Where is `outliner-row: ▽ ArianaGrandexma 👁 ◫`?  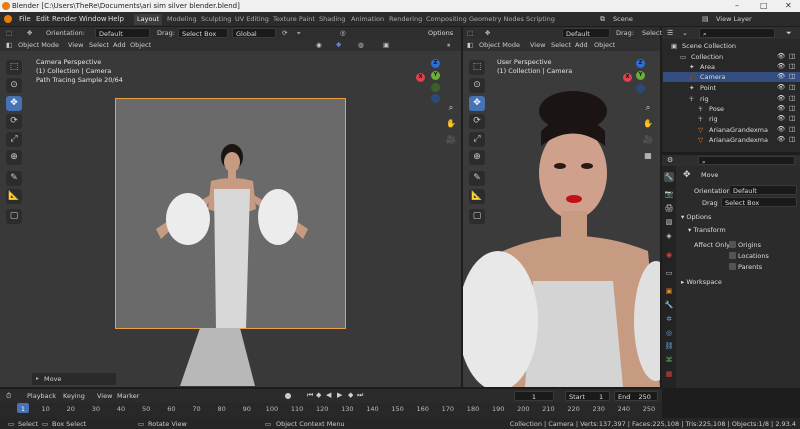
outliner-row: ▽ ArianaGrandexma 👁 ◫ is located at coordinates (731, 130).